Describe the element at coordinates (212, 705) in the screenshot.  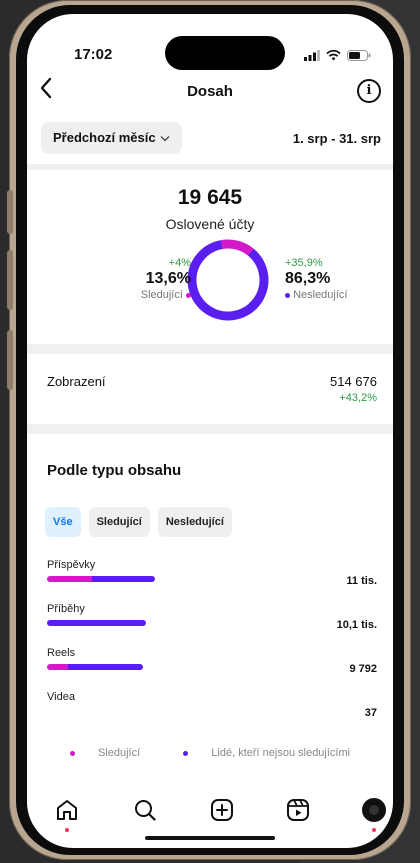
I see `content-type-row: Videa 37` at that location.